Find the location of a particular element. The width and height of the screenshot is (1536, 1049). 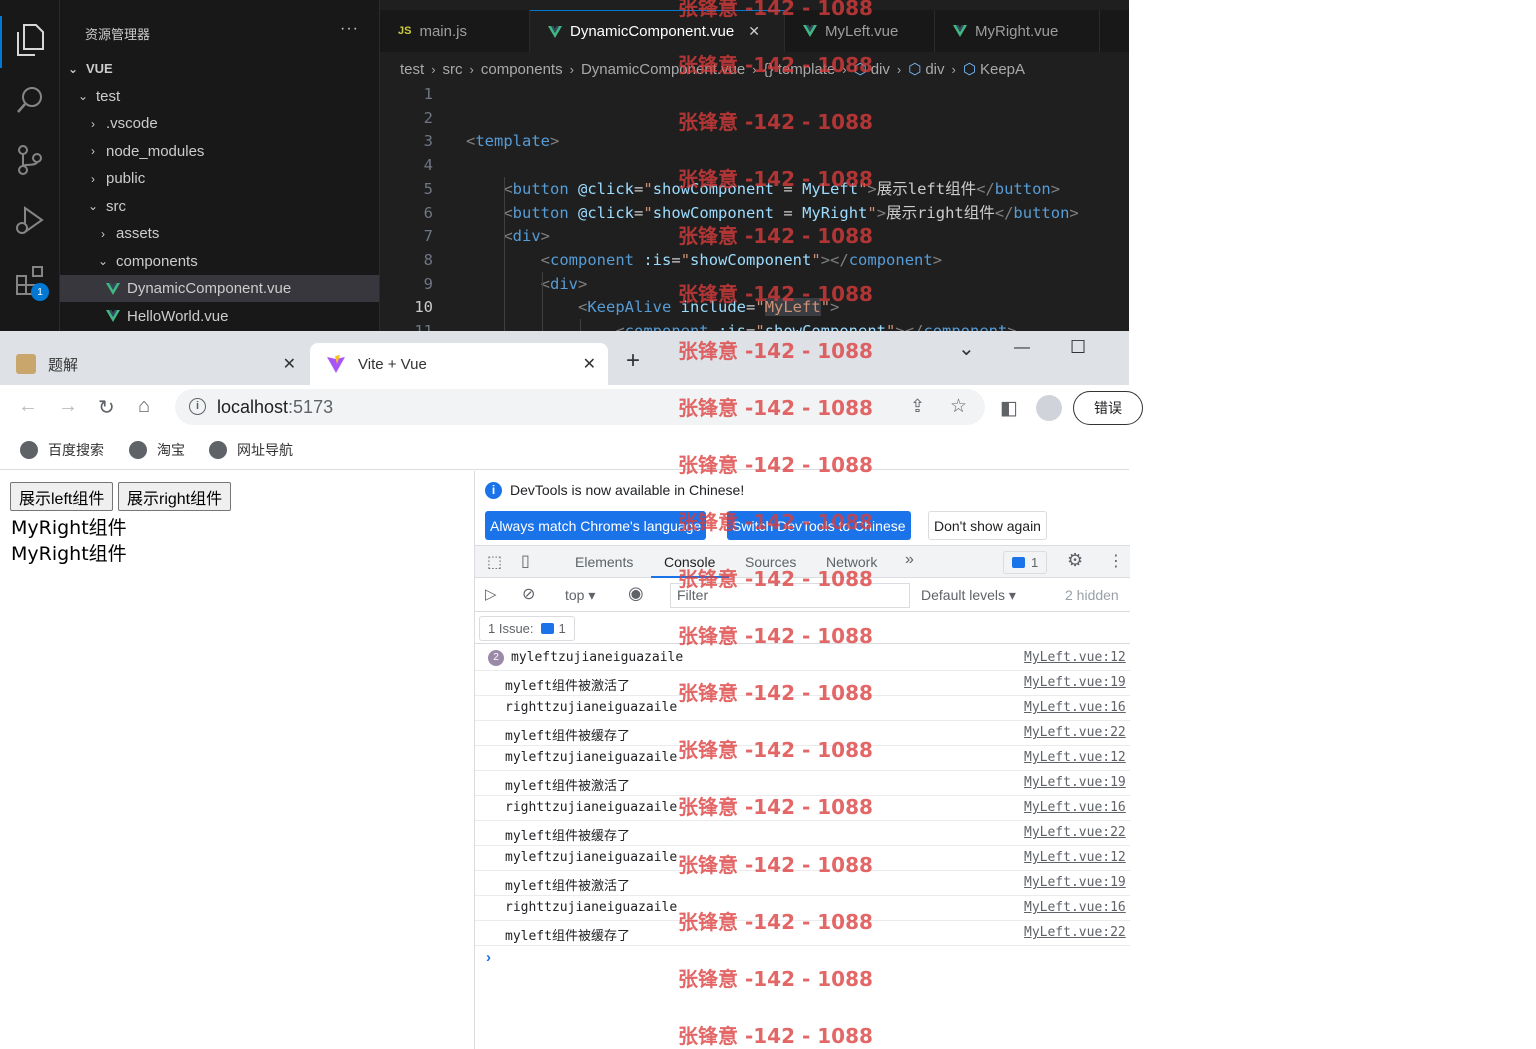

device-toolbar-icon: ▯ is located at coordinates (525, 561).